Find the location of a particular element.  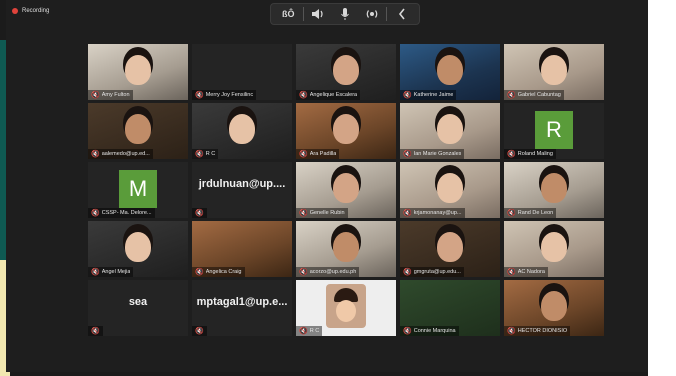

participant-tile: mptagal1@up.e... 🔇 is located at coordinates (242, 308).